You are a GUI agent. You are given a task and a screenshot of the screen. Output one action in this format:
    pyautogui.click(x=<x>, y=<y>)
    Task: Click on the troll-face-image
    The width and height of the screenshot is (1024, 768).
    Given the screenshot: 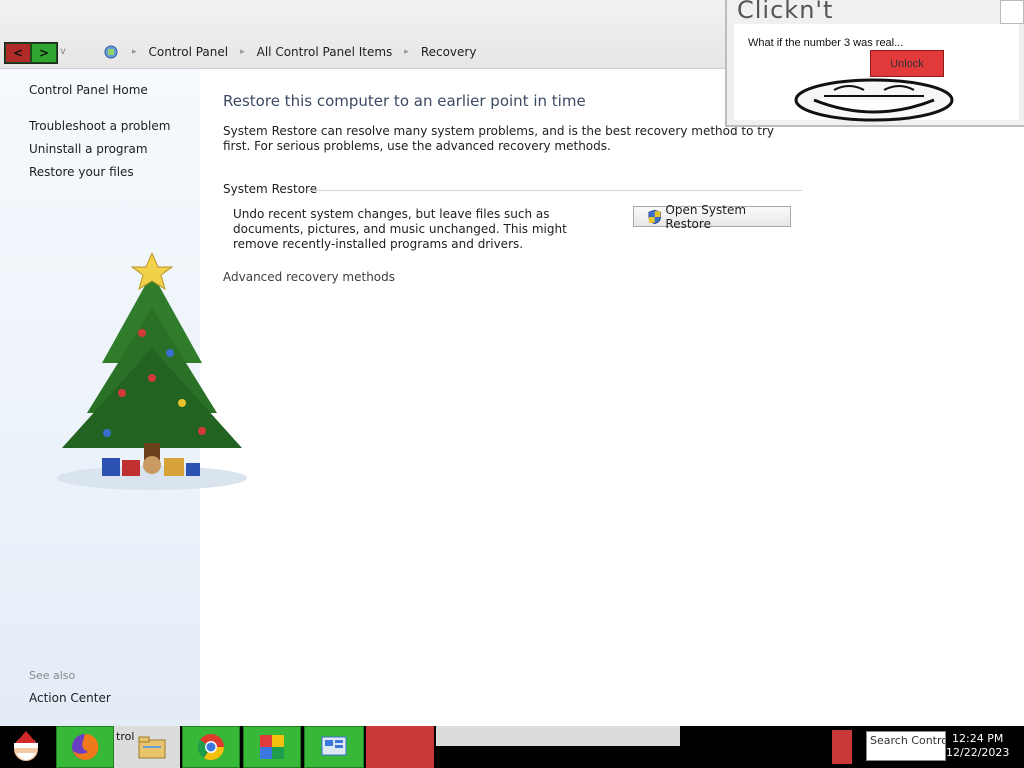 What is the action you would take?
    pyautogui.click(x=874, y=100)
    